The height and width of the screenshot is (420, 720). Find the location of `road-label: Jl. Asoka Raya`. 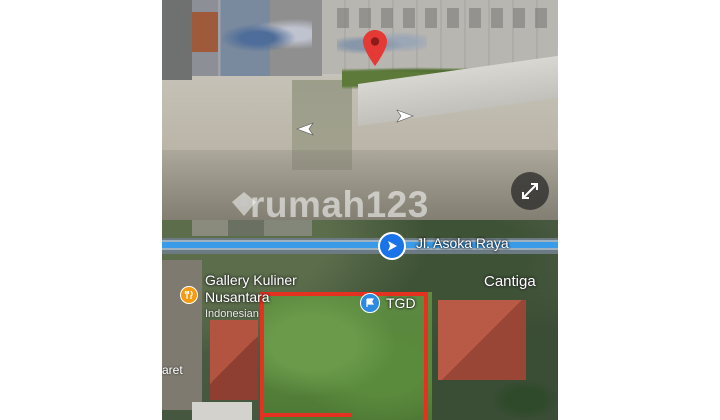

road-label: Jl. Asoka Raya is located at coordinates (462, 243).